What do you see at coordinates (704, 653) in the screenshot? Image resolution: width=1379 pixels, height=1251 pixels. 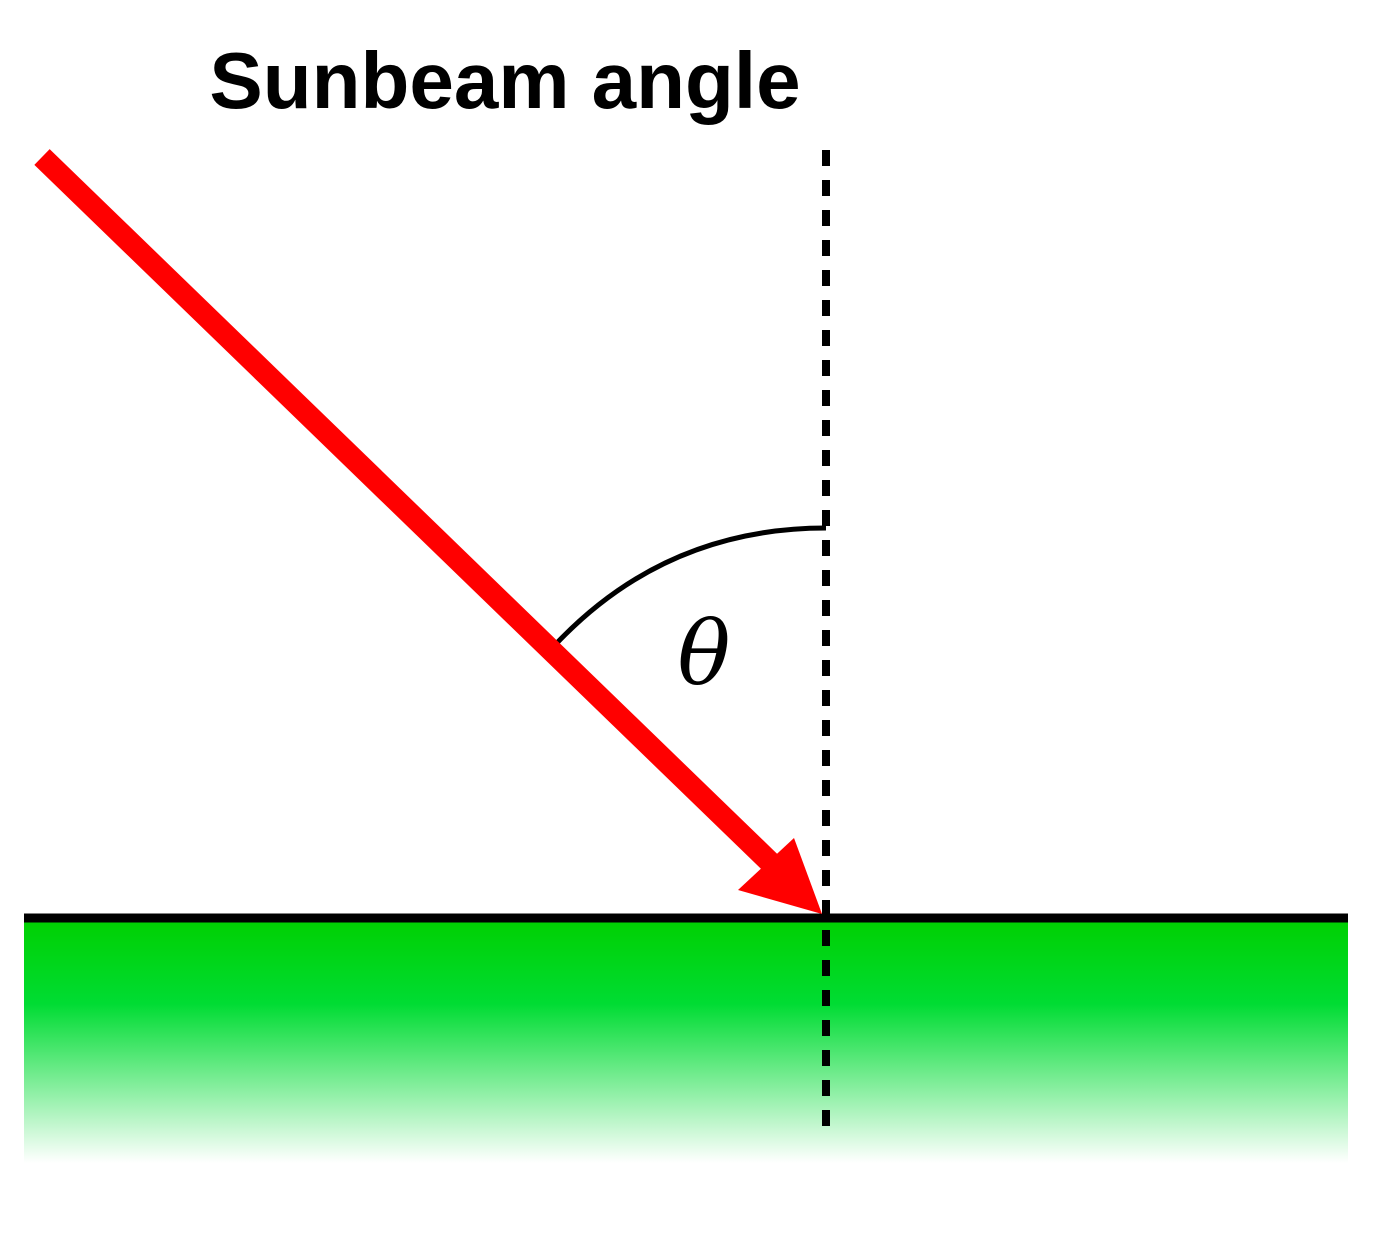 I see `angle-label: θ` at bounding box center [704, 653].